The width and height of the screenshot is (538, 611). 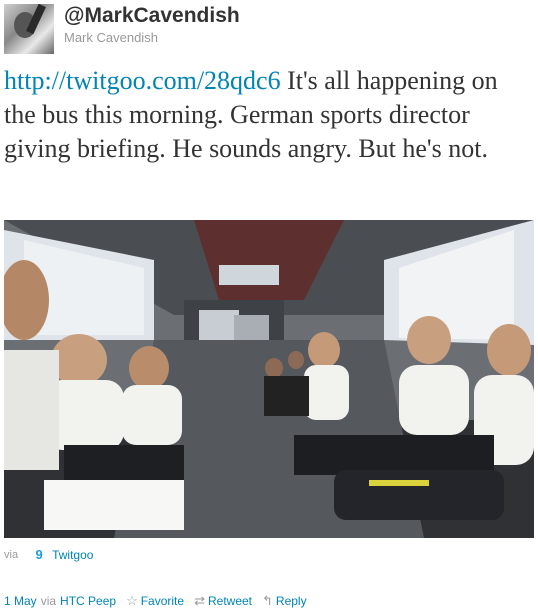 I want to click on meta-via-label: via, so click(x=48, y=601).